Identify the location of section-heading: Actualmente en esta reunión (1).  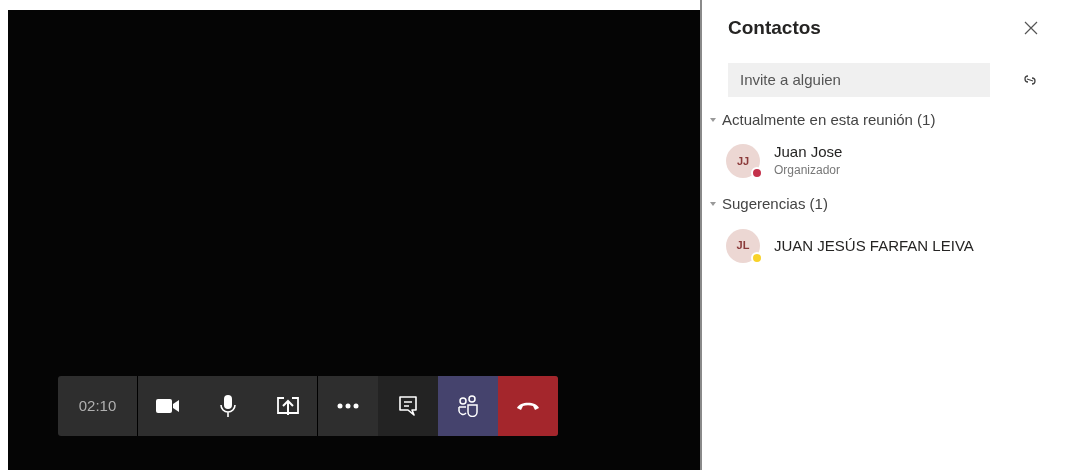
(829, 119).